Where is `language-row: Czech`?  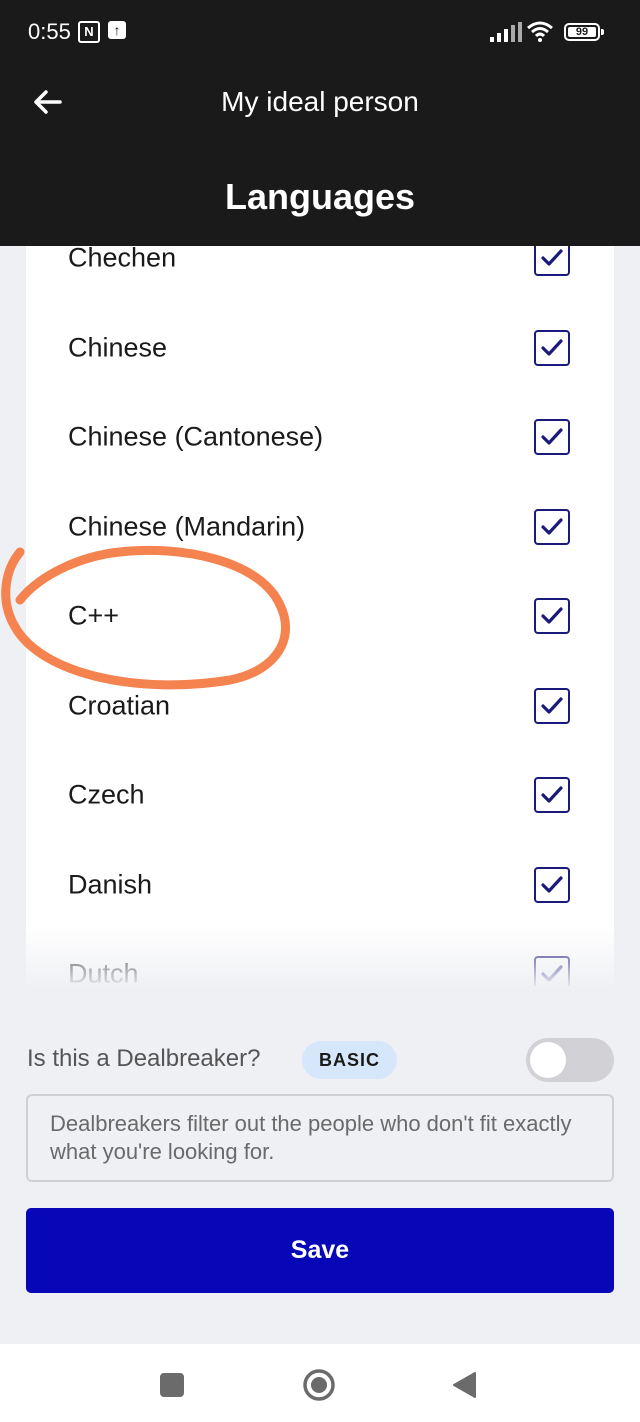 language-row: Czech is located at coordinates (320, 795).